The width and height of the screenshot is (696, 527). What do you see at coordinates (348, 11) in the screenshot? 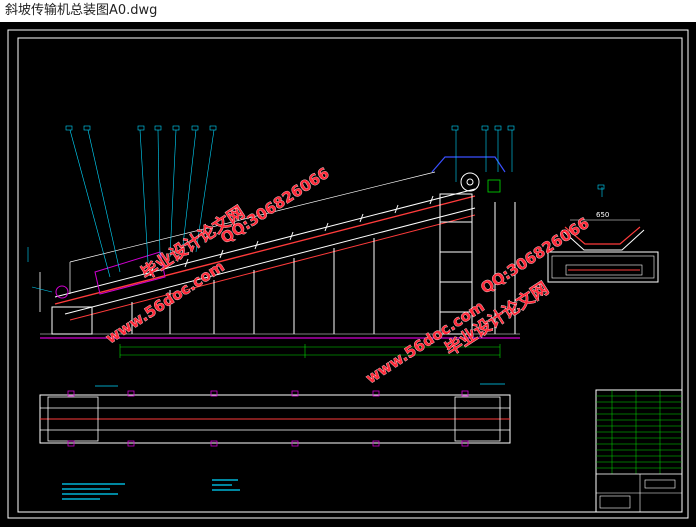
I see `title-bar: 斜坡传输机总装图A0.dwg` at bounding box center [348, 11].